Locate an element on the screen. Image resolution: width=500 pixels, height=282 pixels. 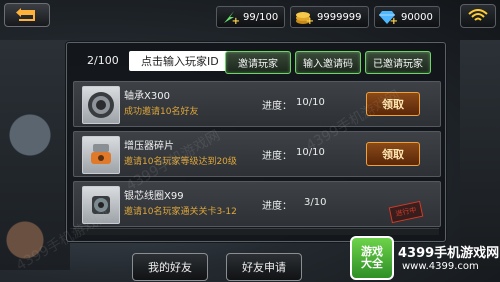
reward-item-bearing: 轴承X300 成功邀请10名好友 进度： 10/10 领取 is located at coordinates (257, 104).